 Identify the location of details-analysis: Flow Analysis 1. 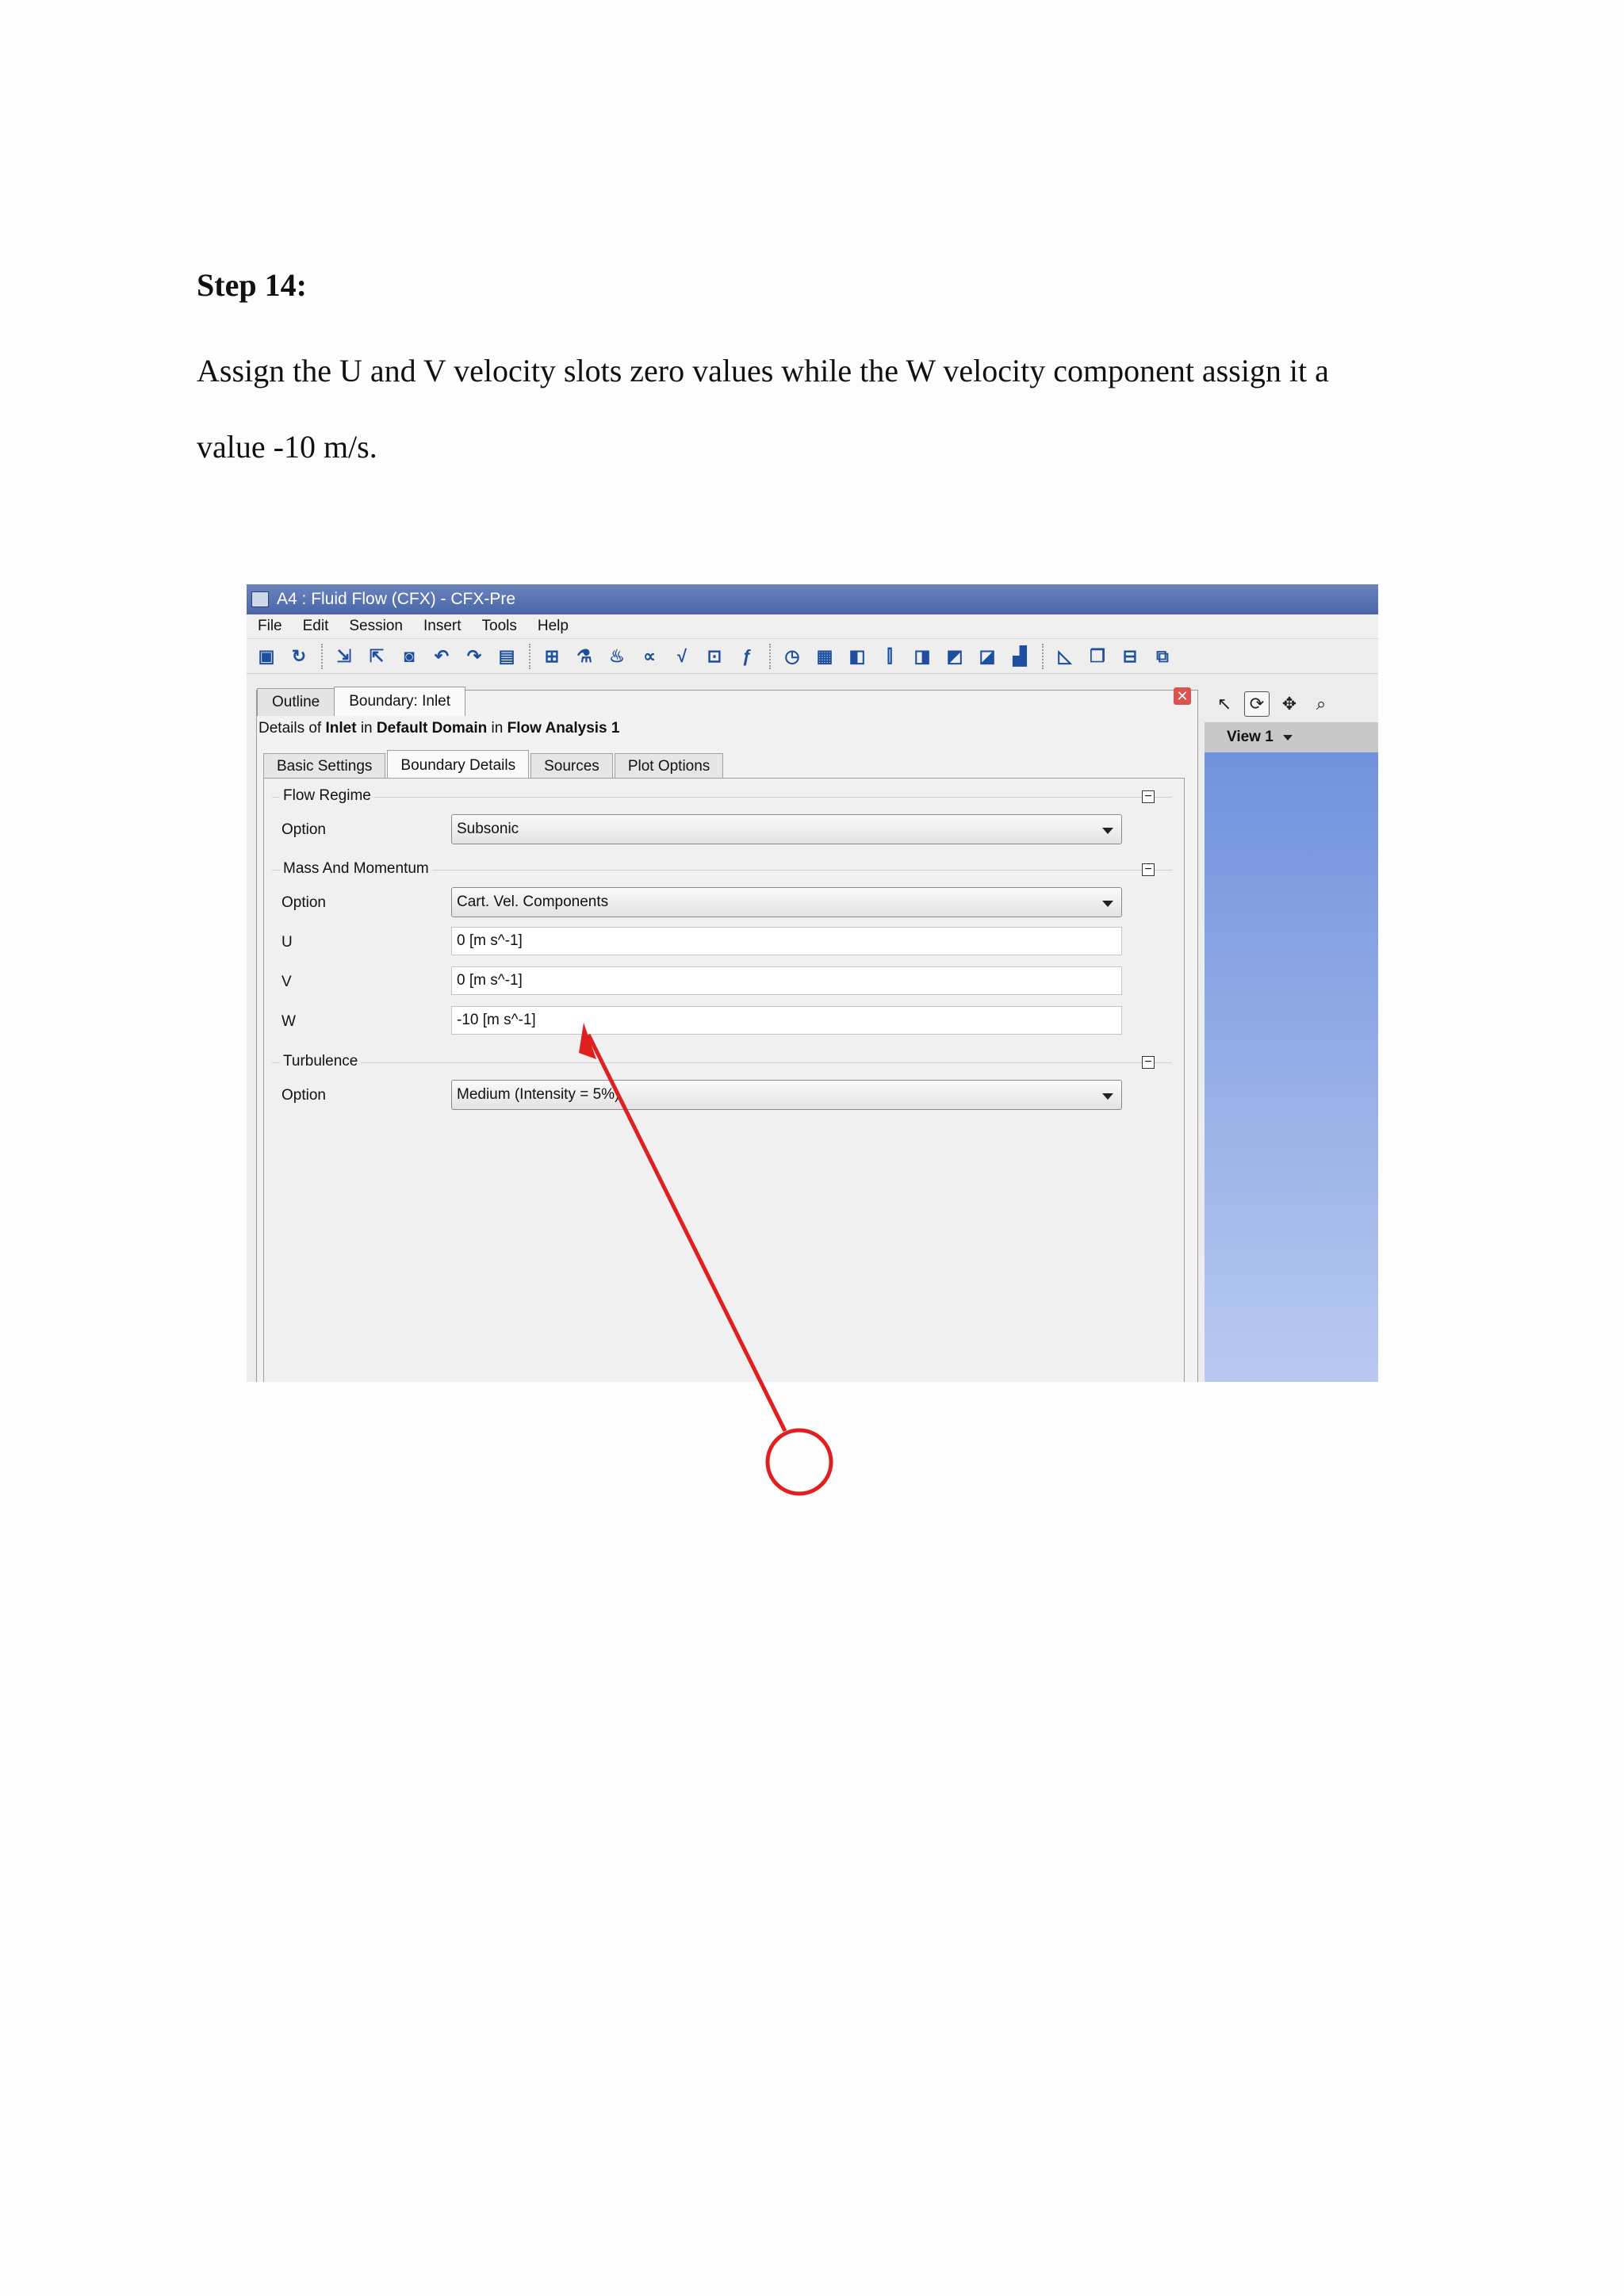
(563, 729).